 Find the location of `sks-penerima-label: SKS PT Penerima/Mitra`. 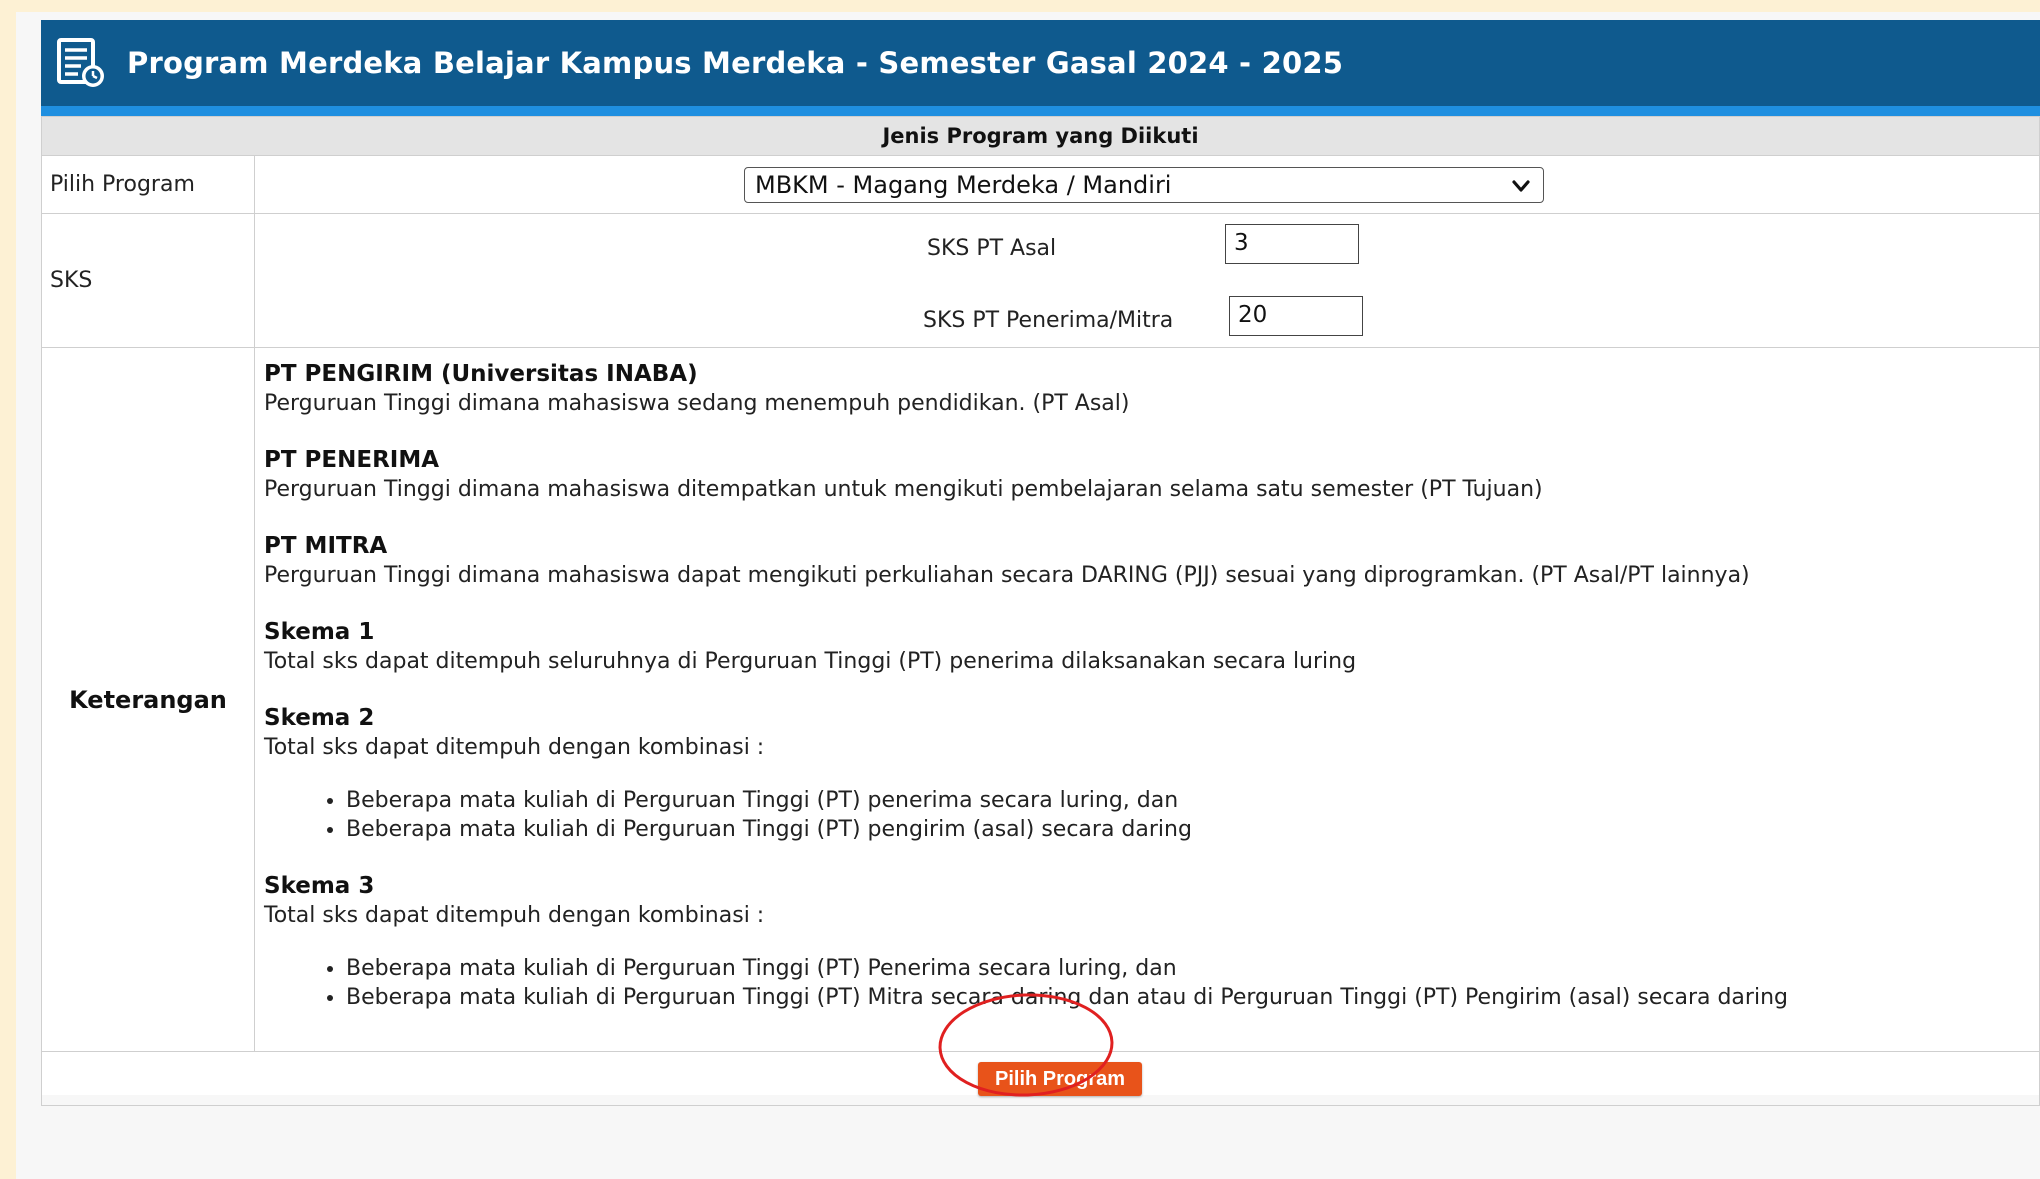

sks-penerima-label: SKS PT Penerima/Mitra is located at coordinates (1048, 320).